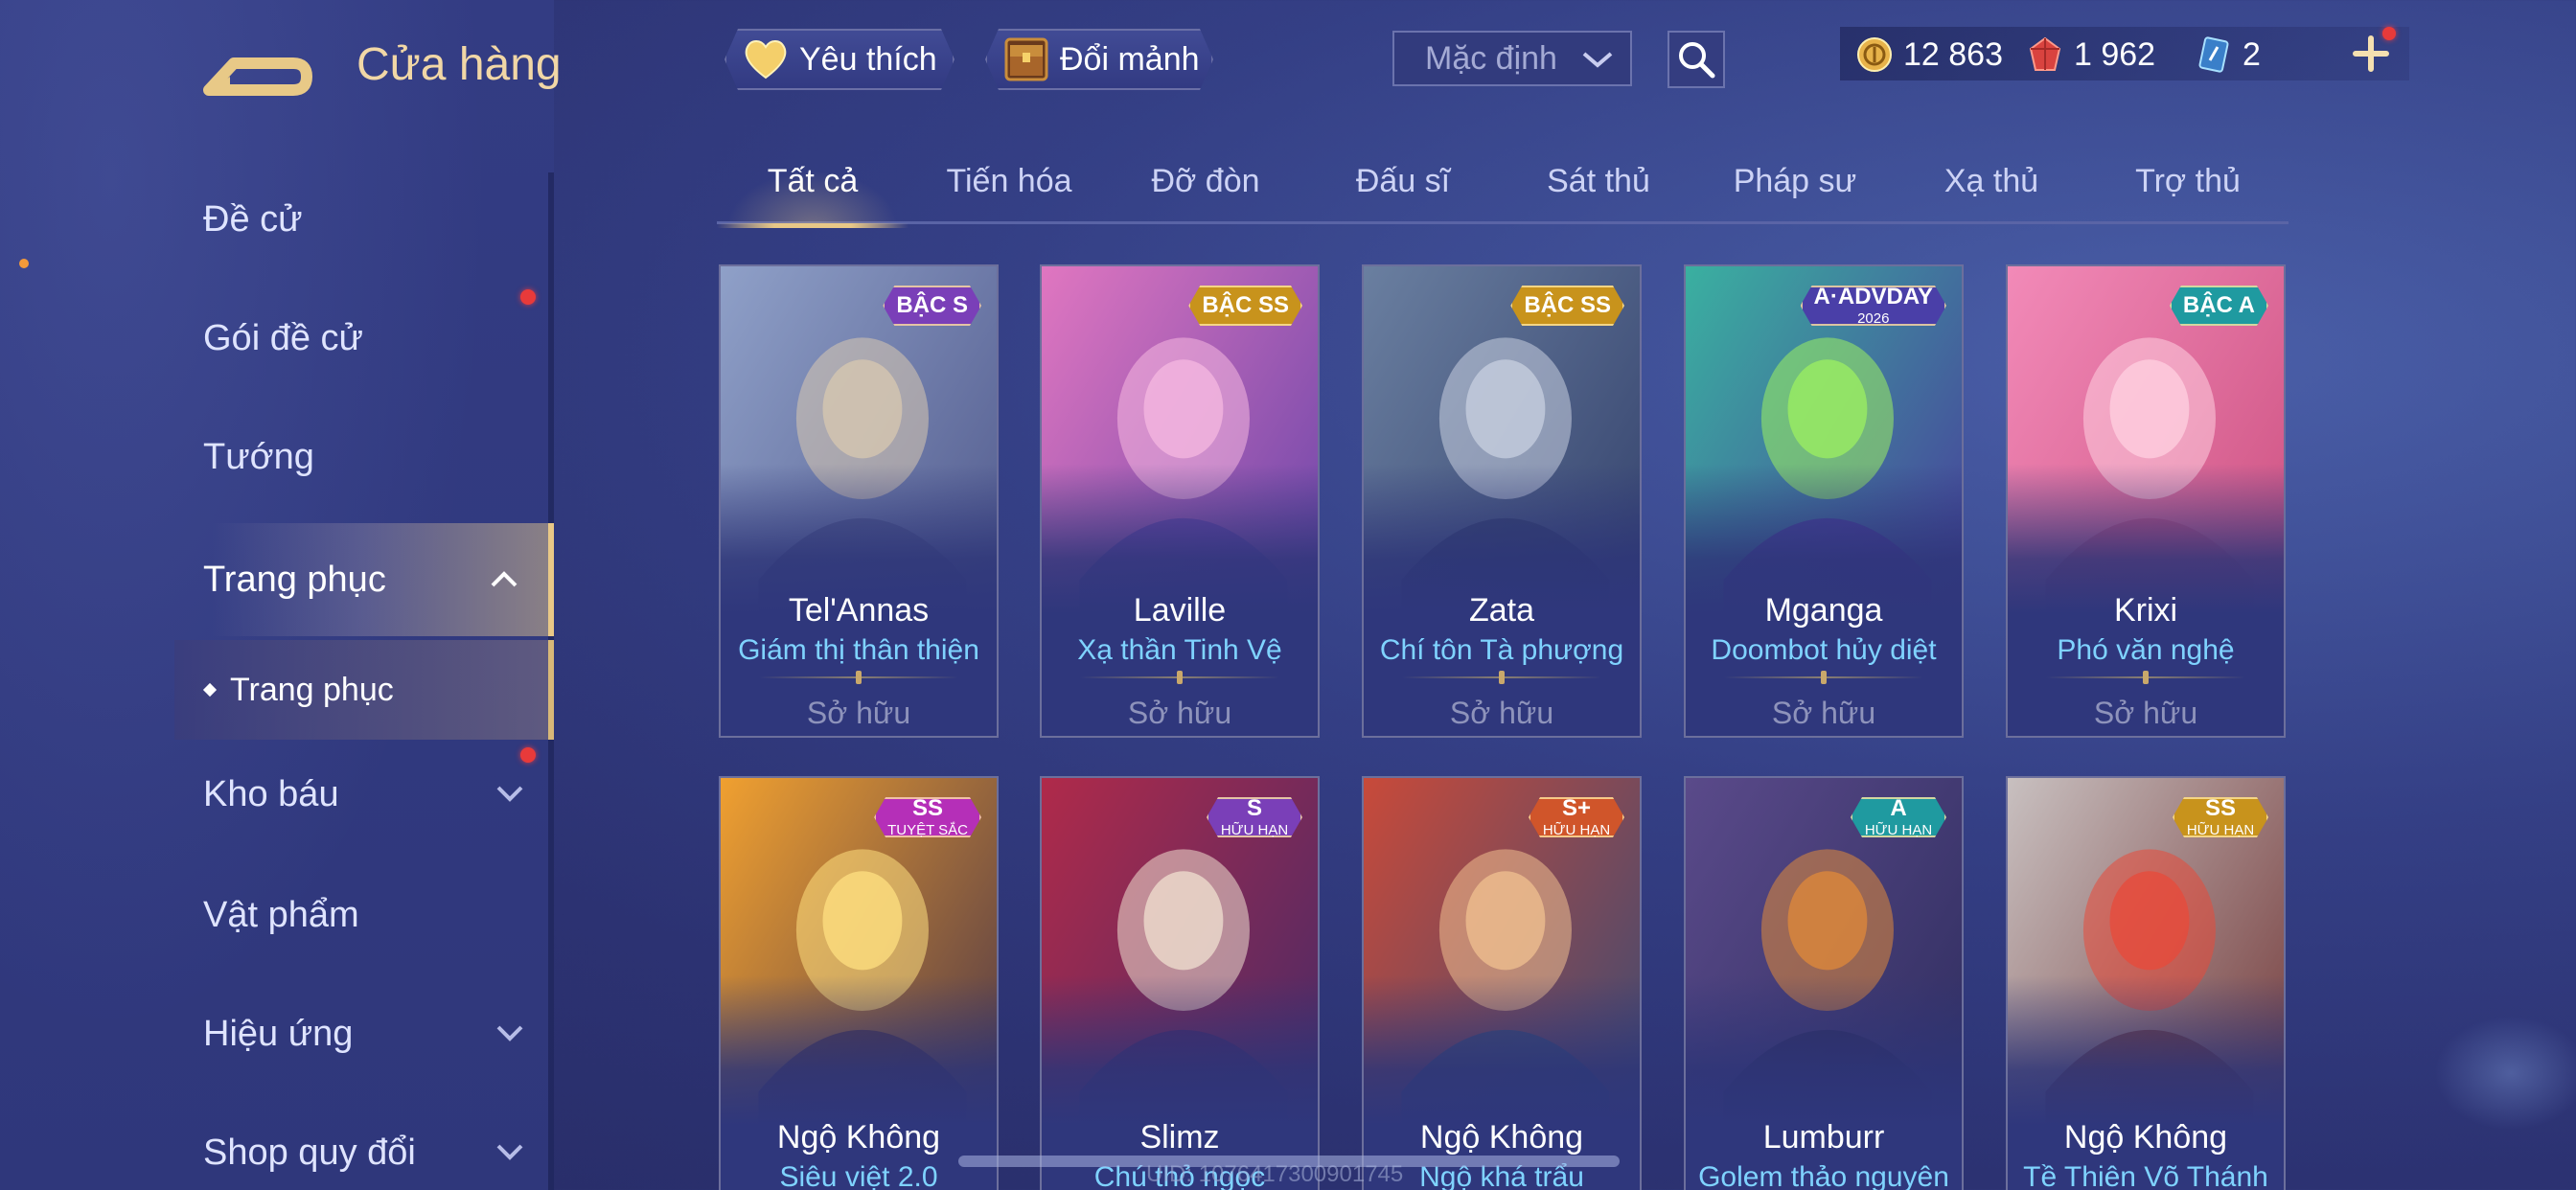 This screenshot has width=2576, height=1190. I want to click on skin-card: BẬC SS Zata Chí tôn Tà phượng Sở hữu, so click(1502, 501).